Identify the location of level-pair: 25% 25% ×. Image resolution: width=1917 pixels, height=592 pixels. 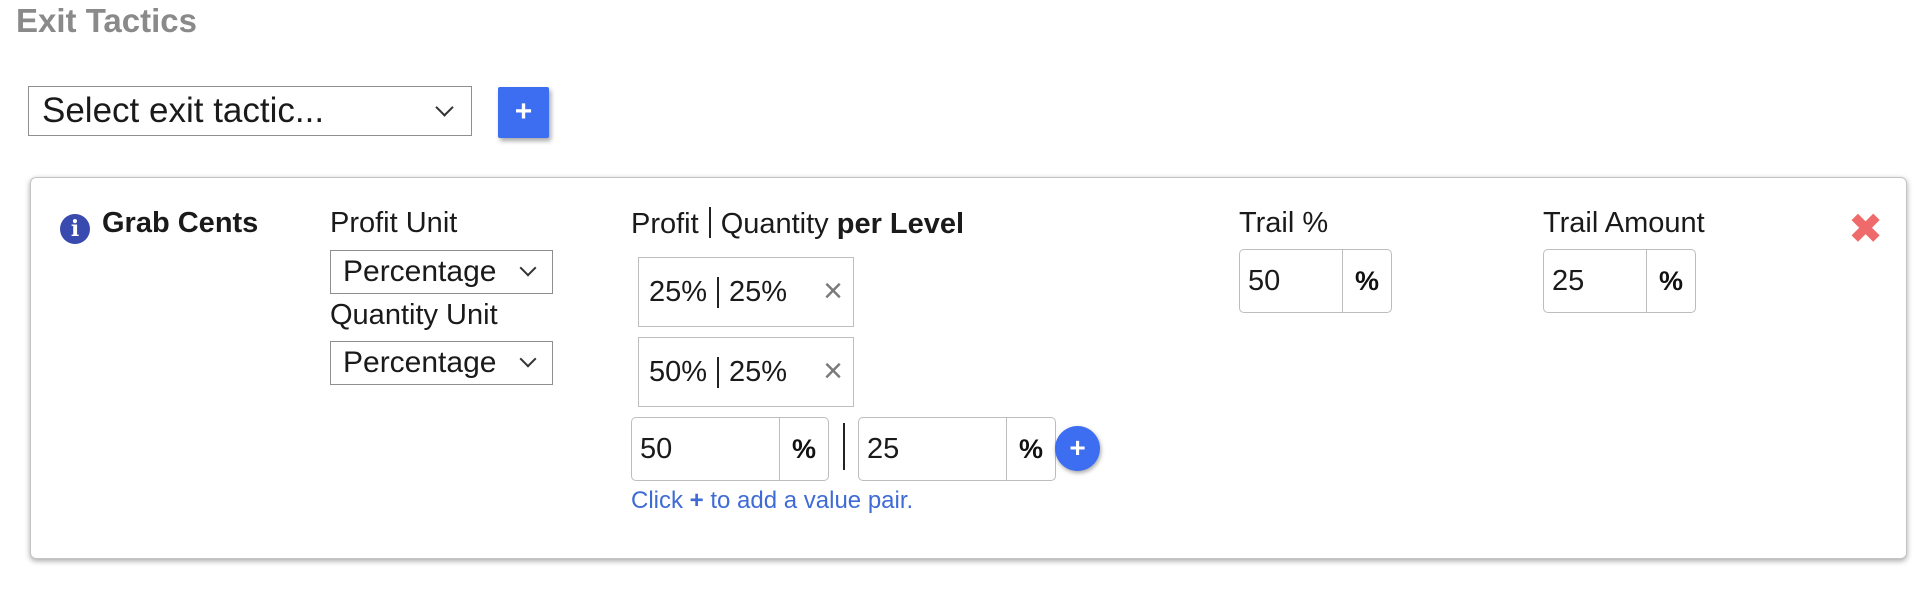
(746, 292).